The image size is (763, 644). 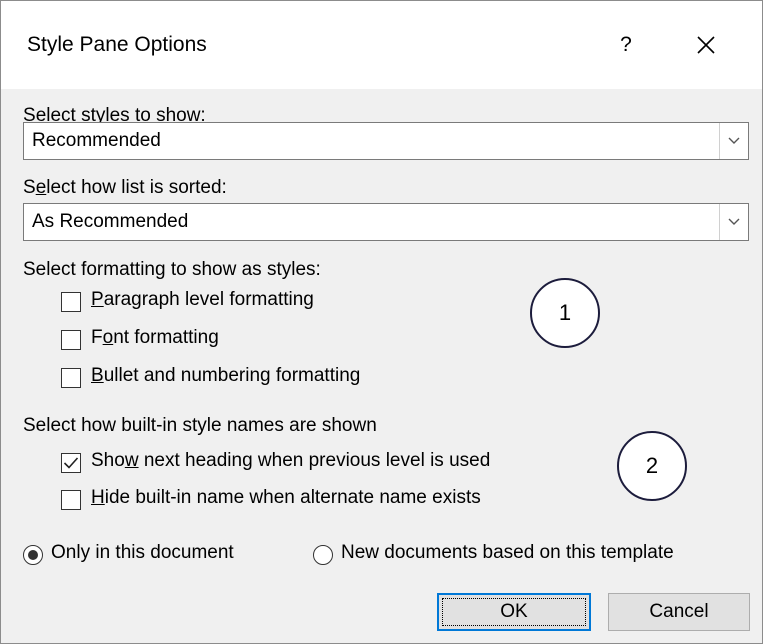 I want to click on formatting-section-label: Select formatting to show as styles:, so click(x=172, y=269).